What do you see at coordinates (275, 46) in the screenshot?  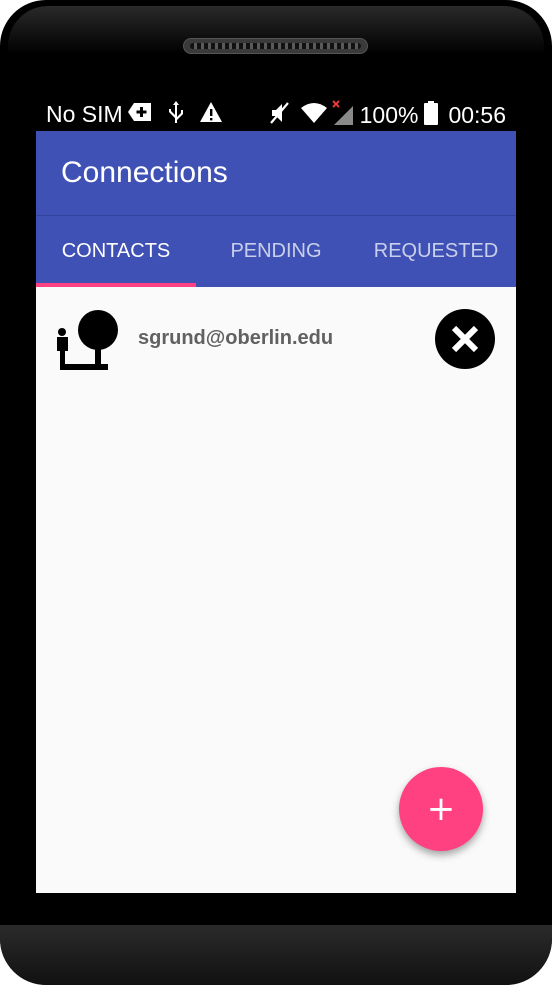 I see `earpiece-speaker` at bounding box center [275, 46].